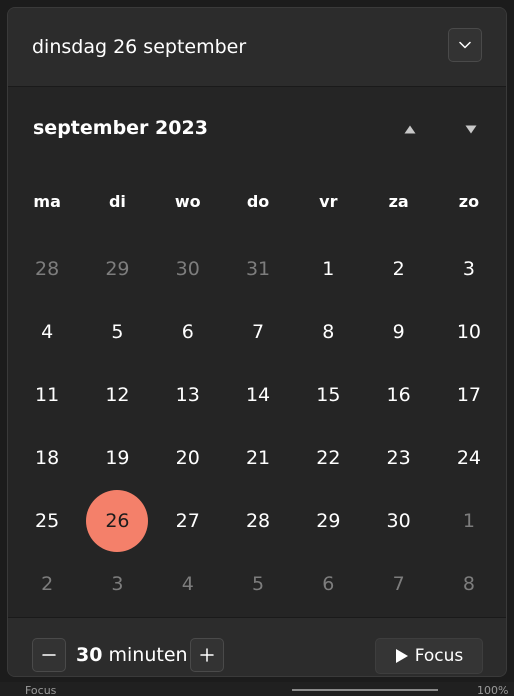  I want to click on day-number: 10, so click(469, 331).